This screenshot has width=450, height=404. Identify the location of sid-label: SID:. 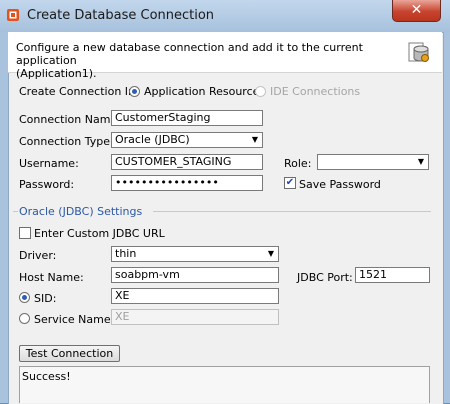
(45, 298).